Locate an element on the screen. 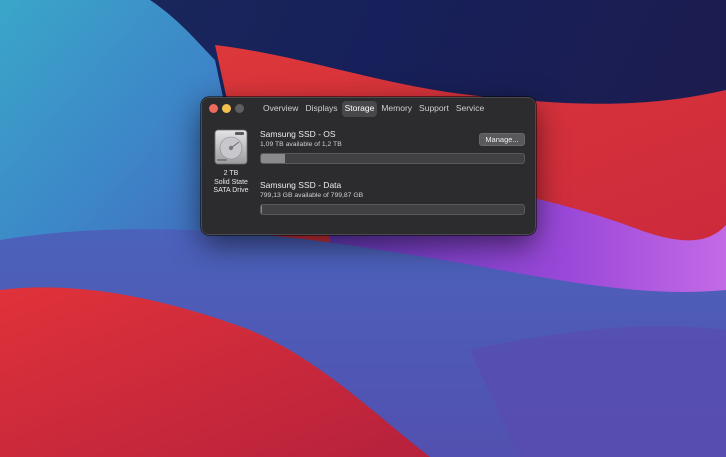  tab-service: Service is located at coordinates (470, 109).